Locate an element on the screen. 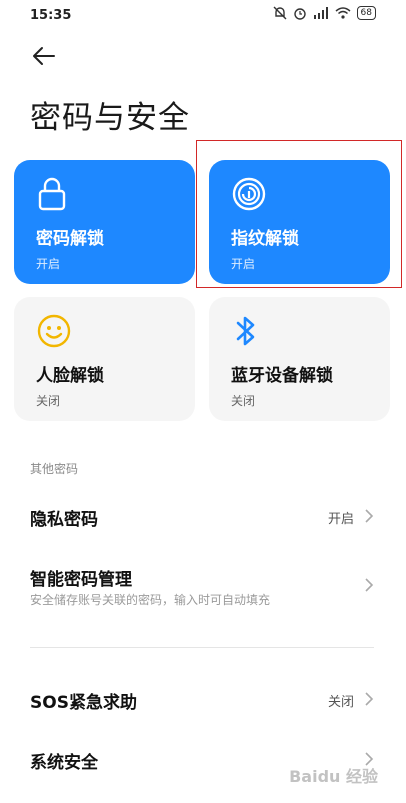 The width and height of the screenshot is (406, 803). lock-icon is located at coordinates (52, 196).